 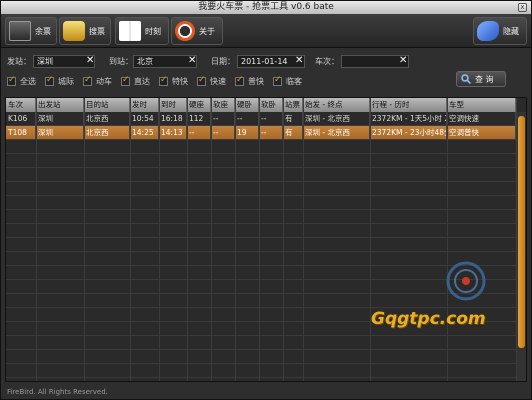 I want to click on cell-train-no: K106, so click(x=21, y=118).